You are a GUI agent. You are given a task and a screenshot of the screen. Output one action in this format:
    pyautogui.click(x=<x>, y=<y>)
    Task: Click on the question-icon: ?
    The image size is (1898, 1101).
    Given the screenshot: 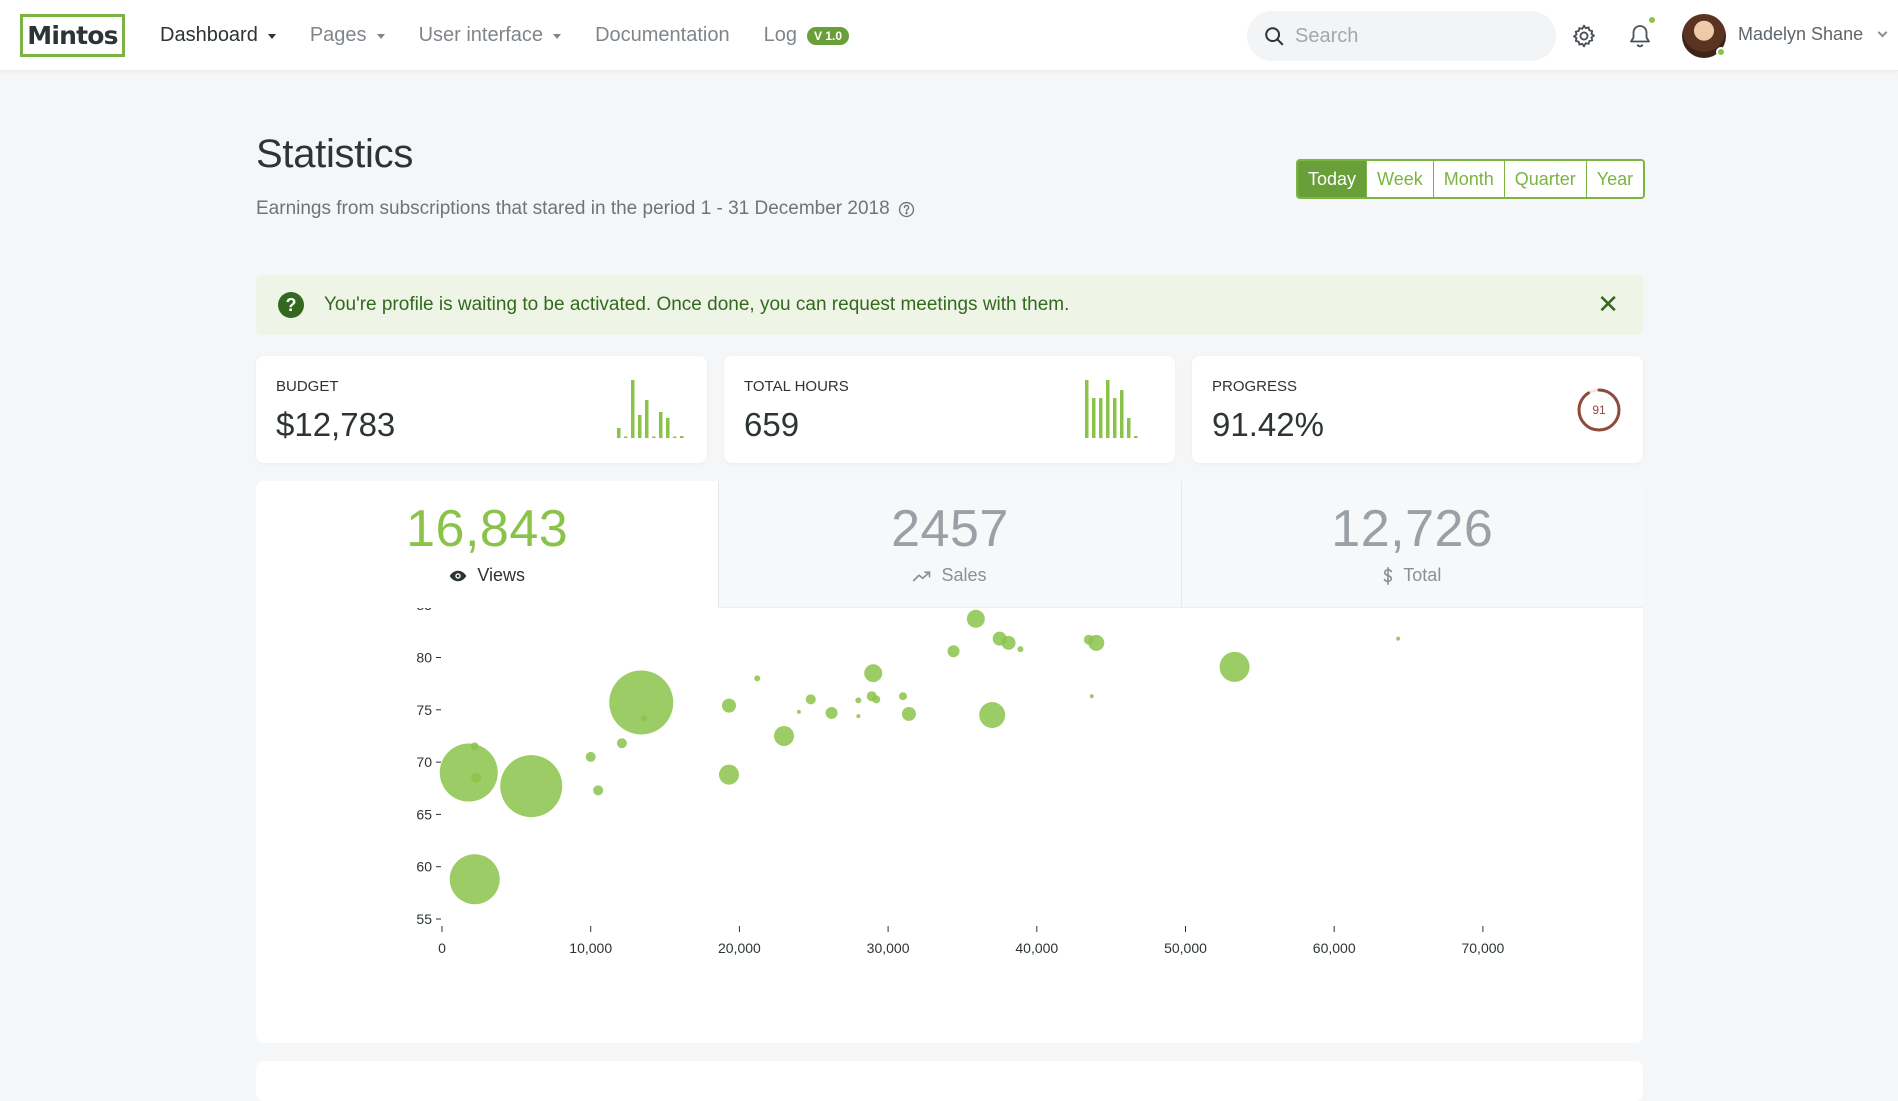 What is the action you would take?
    pyautogui.click(x=291, y=305)
    